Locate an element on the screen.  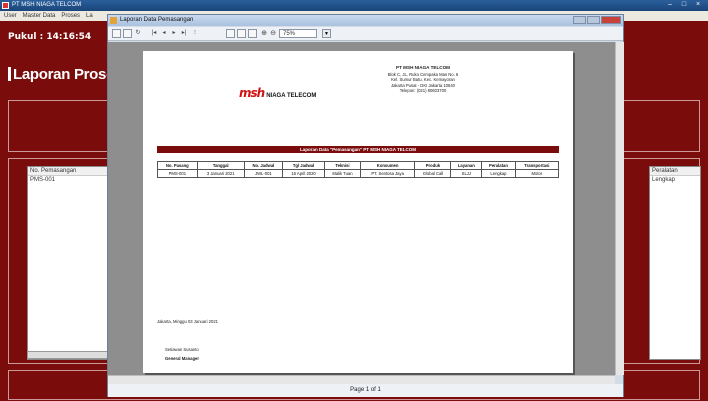
column-header: Teknisi is located at coordinates (342, 165).